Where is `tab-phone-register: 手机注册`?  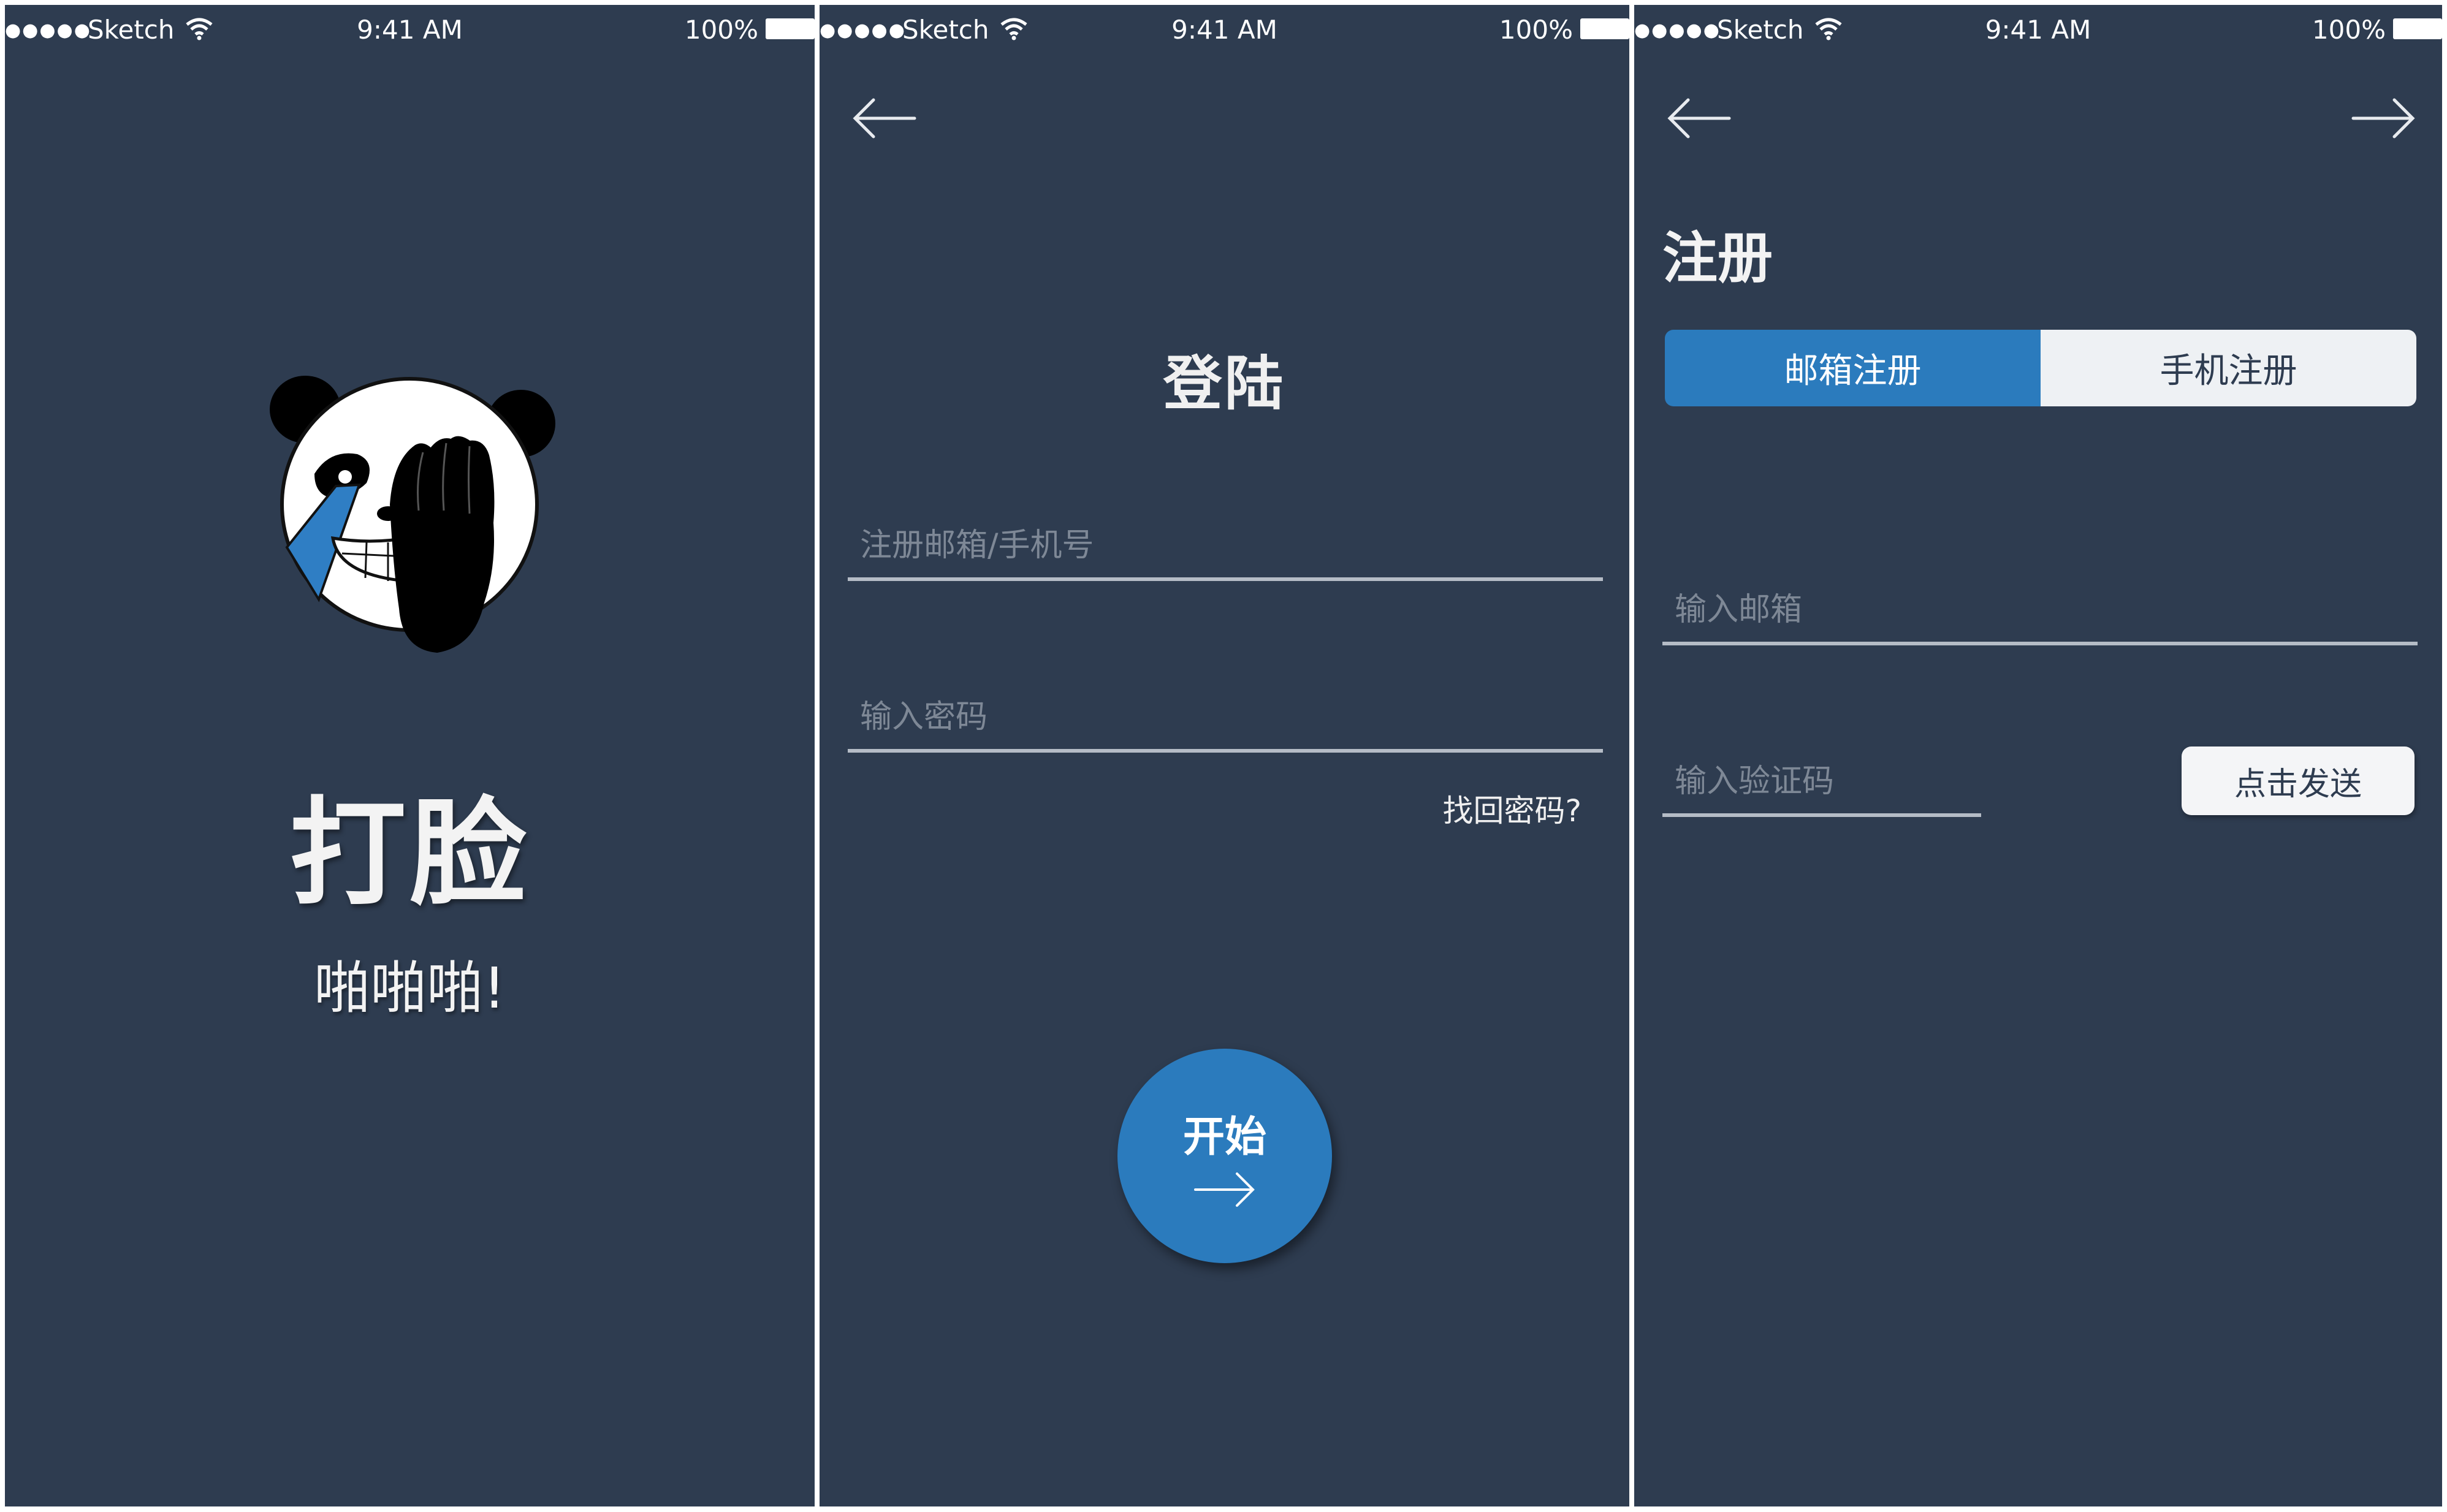 tab-phone-register: 手机注册 is located at coordinates (2228, 368).